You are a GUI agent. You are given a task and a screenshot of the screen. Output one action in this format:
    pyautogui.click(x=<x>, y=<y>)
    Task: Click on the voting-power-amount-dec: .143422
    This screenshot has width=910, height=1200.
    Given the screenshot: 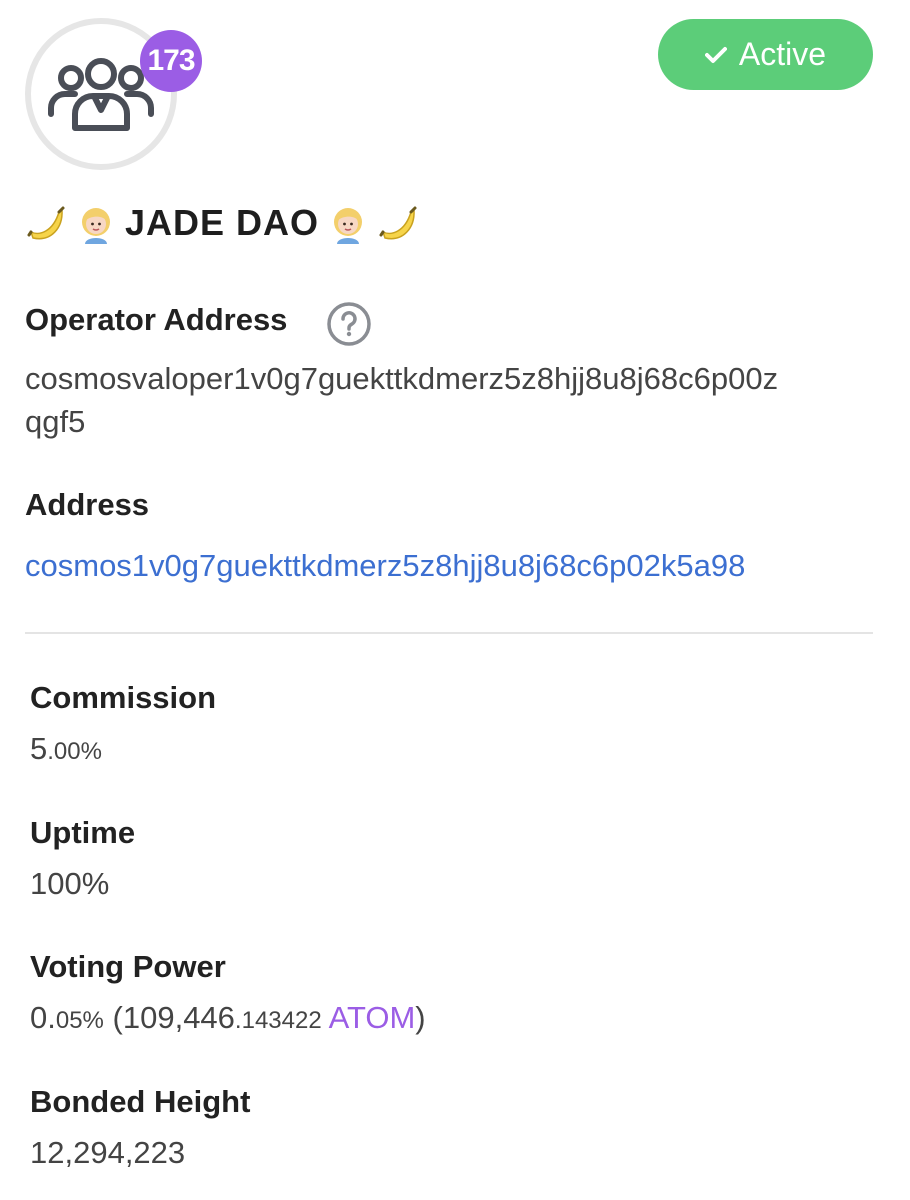 What is the action you would take?
    pyautogui.click(x=278, y=1020)
    